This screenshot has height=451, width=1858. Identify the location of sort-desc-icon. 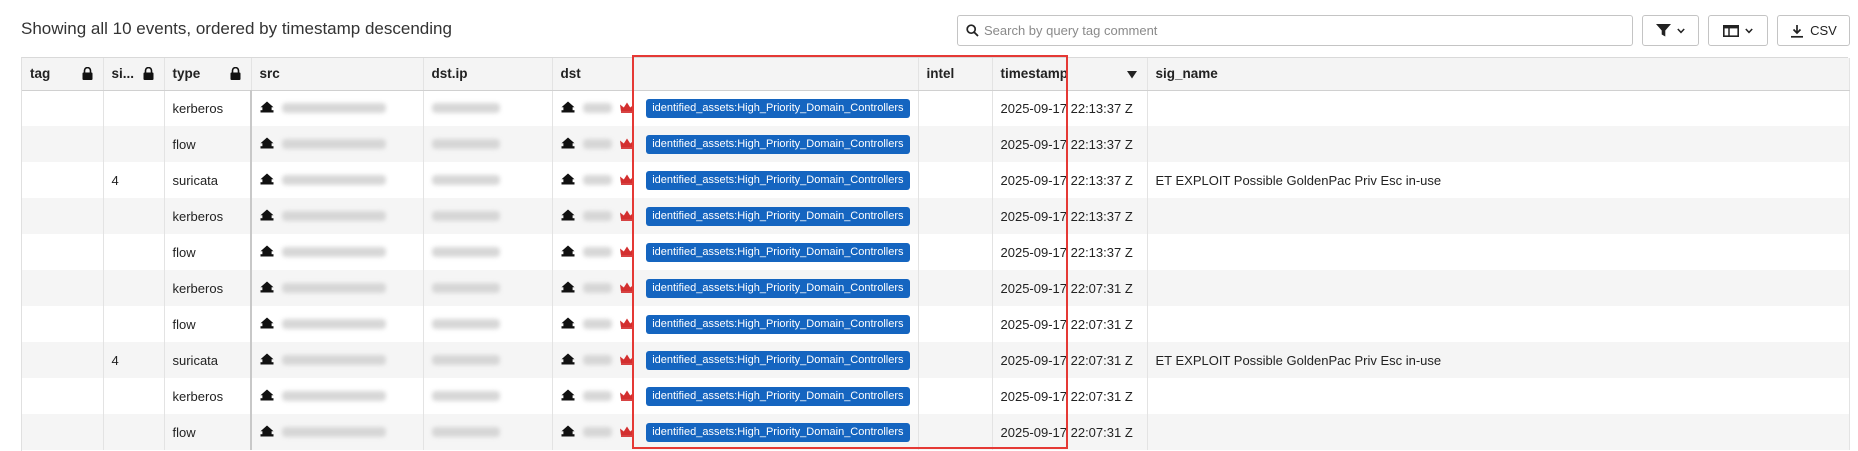
(1131, 74).